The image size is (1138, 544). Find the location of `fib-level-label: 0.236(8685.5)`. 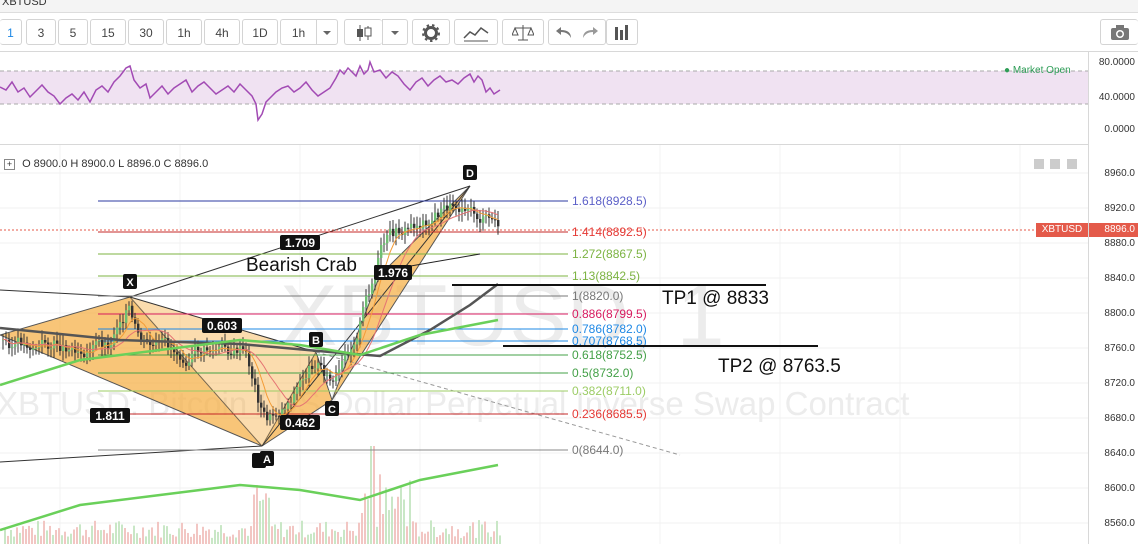

fib-level-label: 0.236(8685.5) is located at coordinates (609, 414).